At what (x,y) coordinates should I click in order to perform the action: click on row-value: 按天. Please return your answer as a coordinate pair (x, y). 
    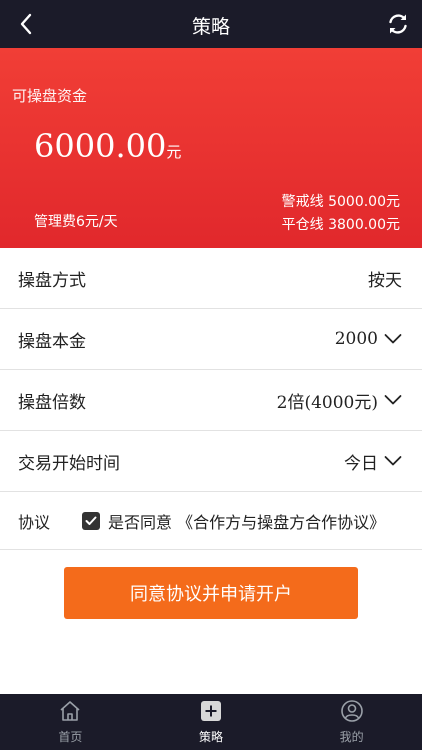
    Looking at the image, I should click on (385, 280).